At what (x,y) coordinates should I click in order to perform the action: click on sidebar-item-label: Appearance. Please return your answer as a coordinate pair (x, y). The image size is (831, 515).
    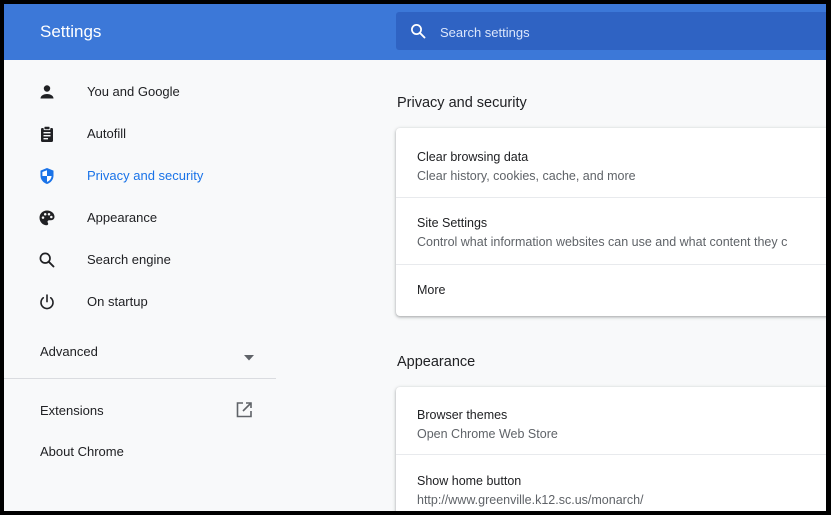
    Looking at the image, I should click on (122, 217).